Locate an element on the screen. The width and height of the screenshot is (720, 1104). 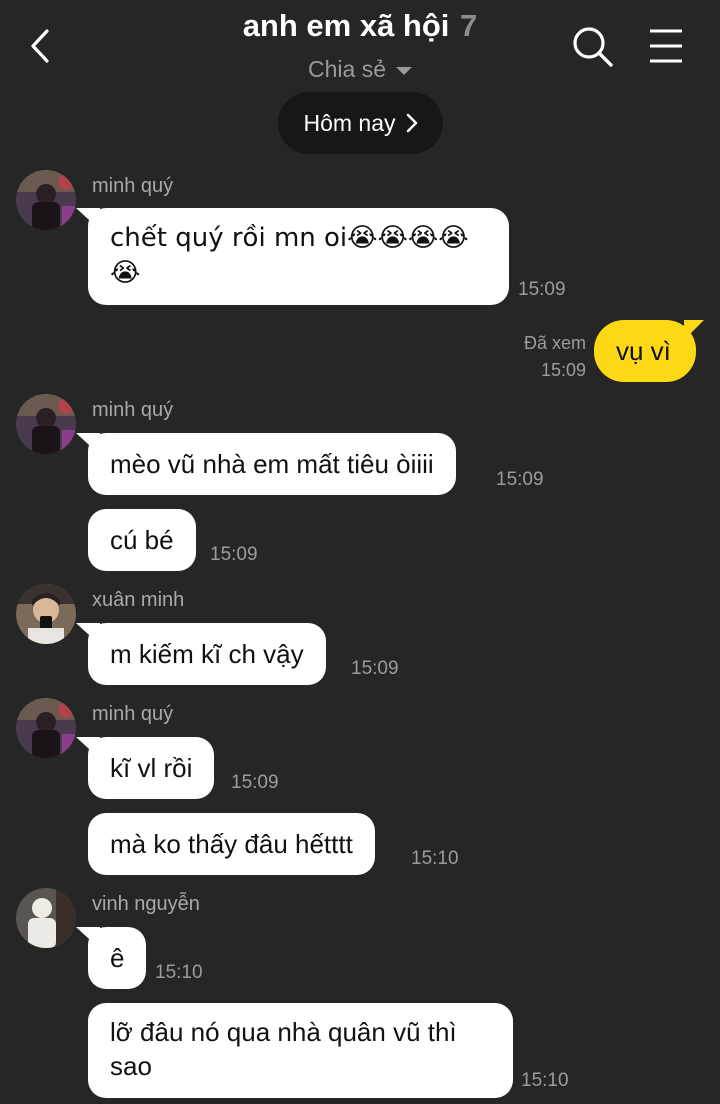
message-bubble: m kiếm kĩ ch vậy is located at coordinates (207, 654).